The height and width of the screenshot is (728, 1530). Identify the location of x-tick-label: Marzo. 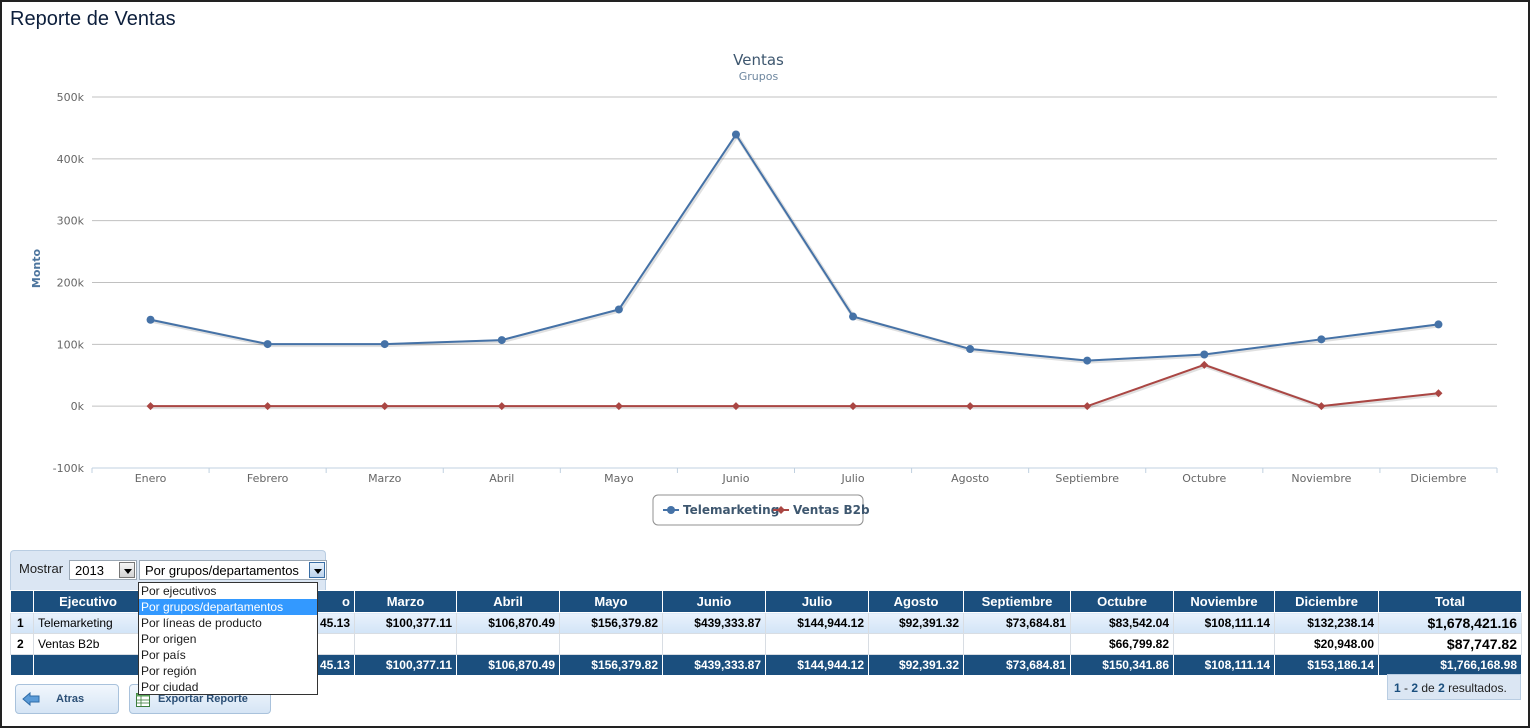
(385, 478).